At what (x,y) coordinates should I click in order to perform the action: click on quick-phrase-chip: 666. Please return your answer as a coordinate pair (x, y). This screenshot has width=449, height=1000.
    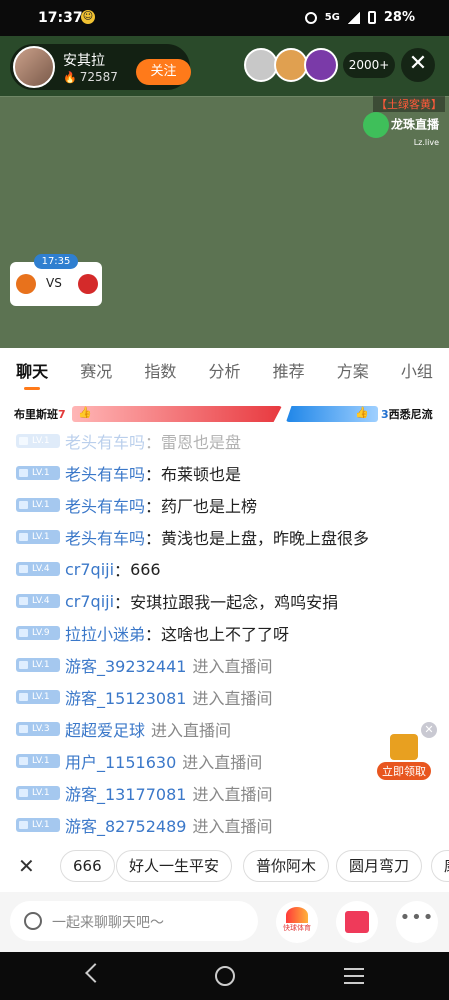
    Looking at the image, I should click on (87, 866).